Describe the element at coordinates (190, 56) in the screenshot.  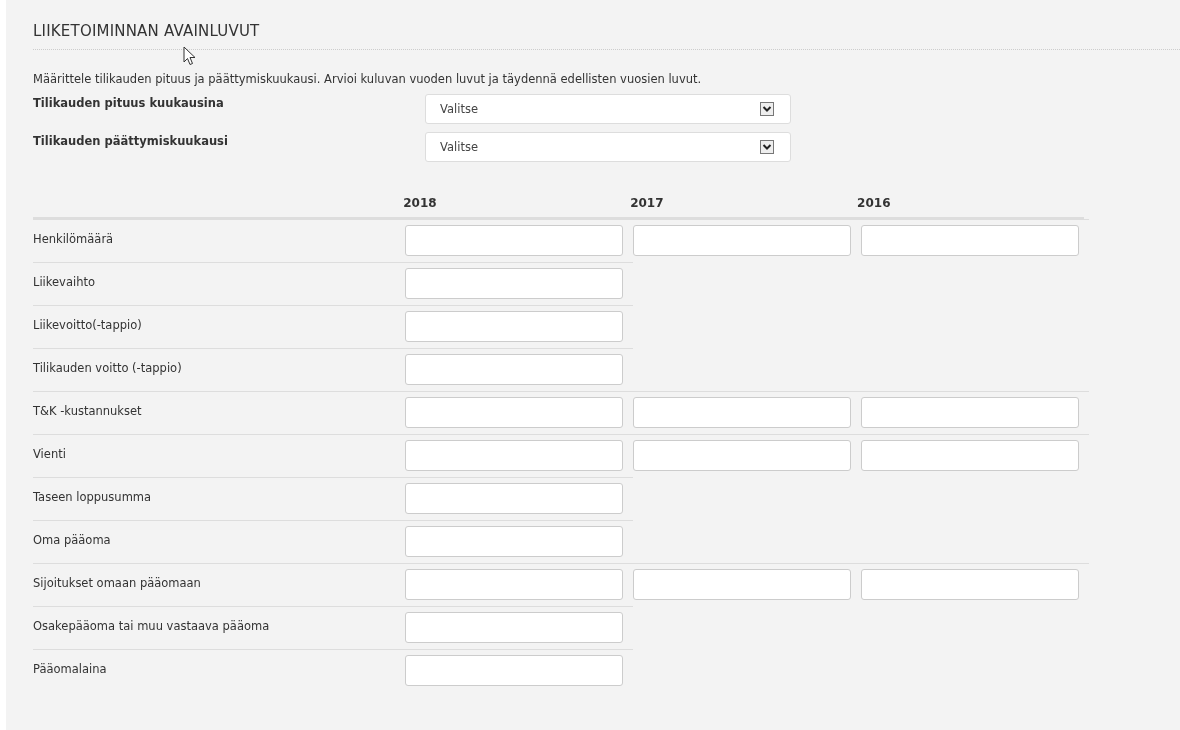
I see `cursor-icon` at that location.